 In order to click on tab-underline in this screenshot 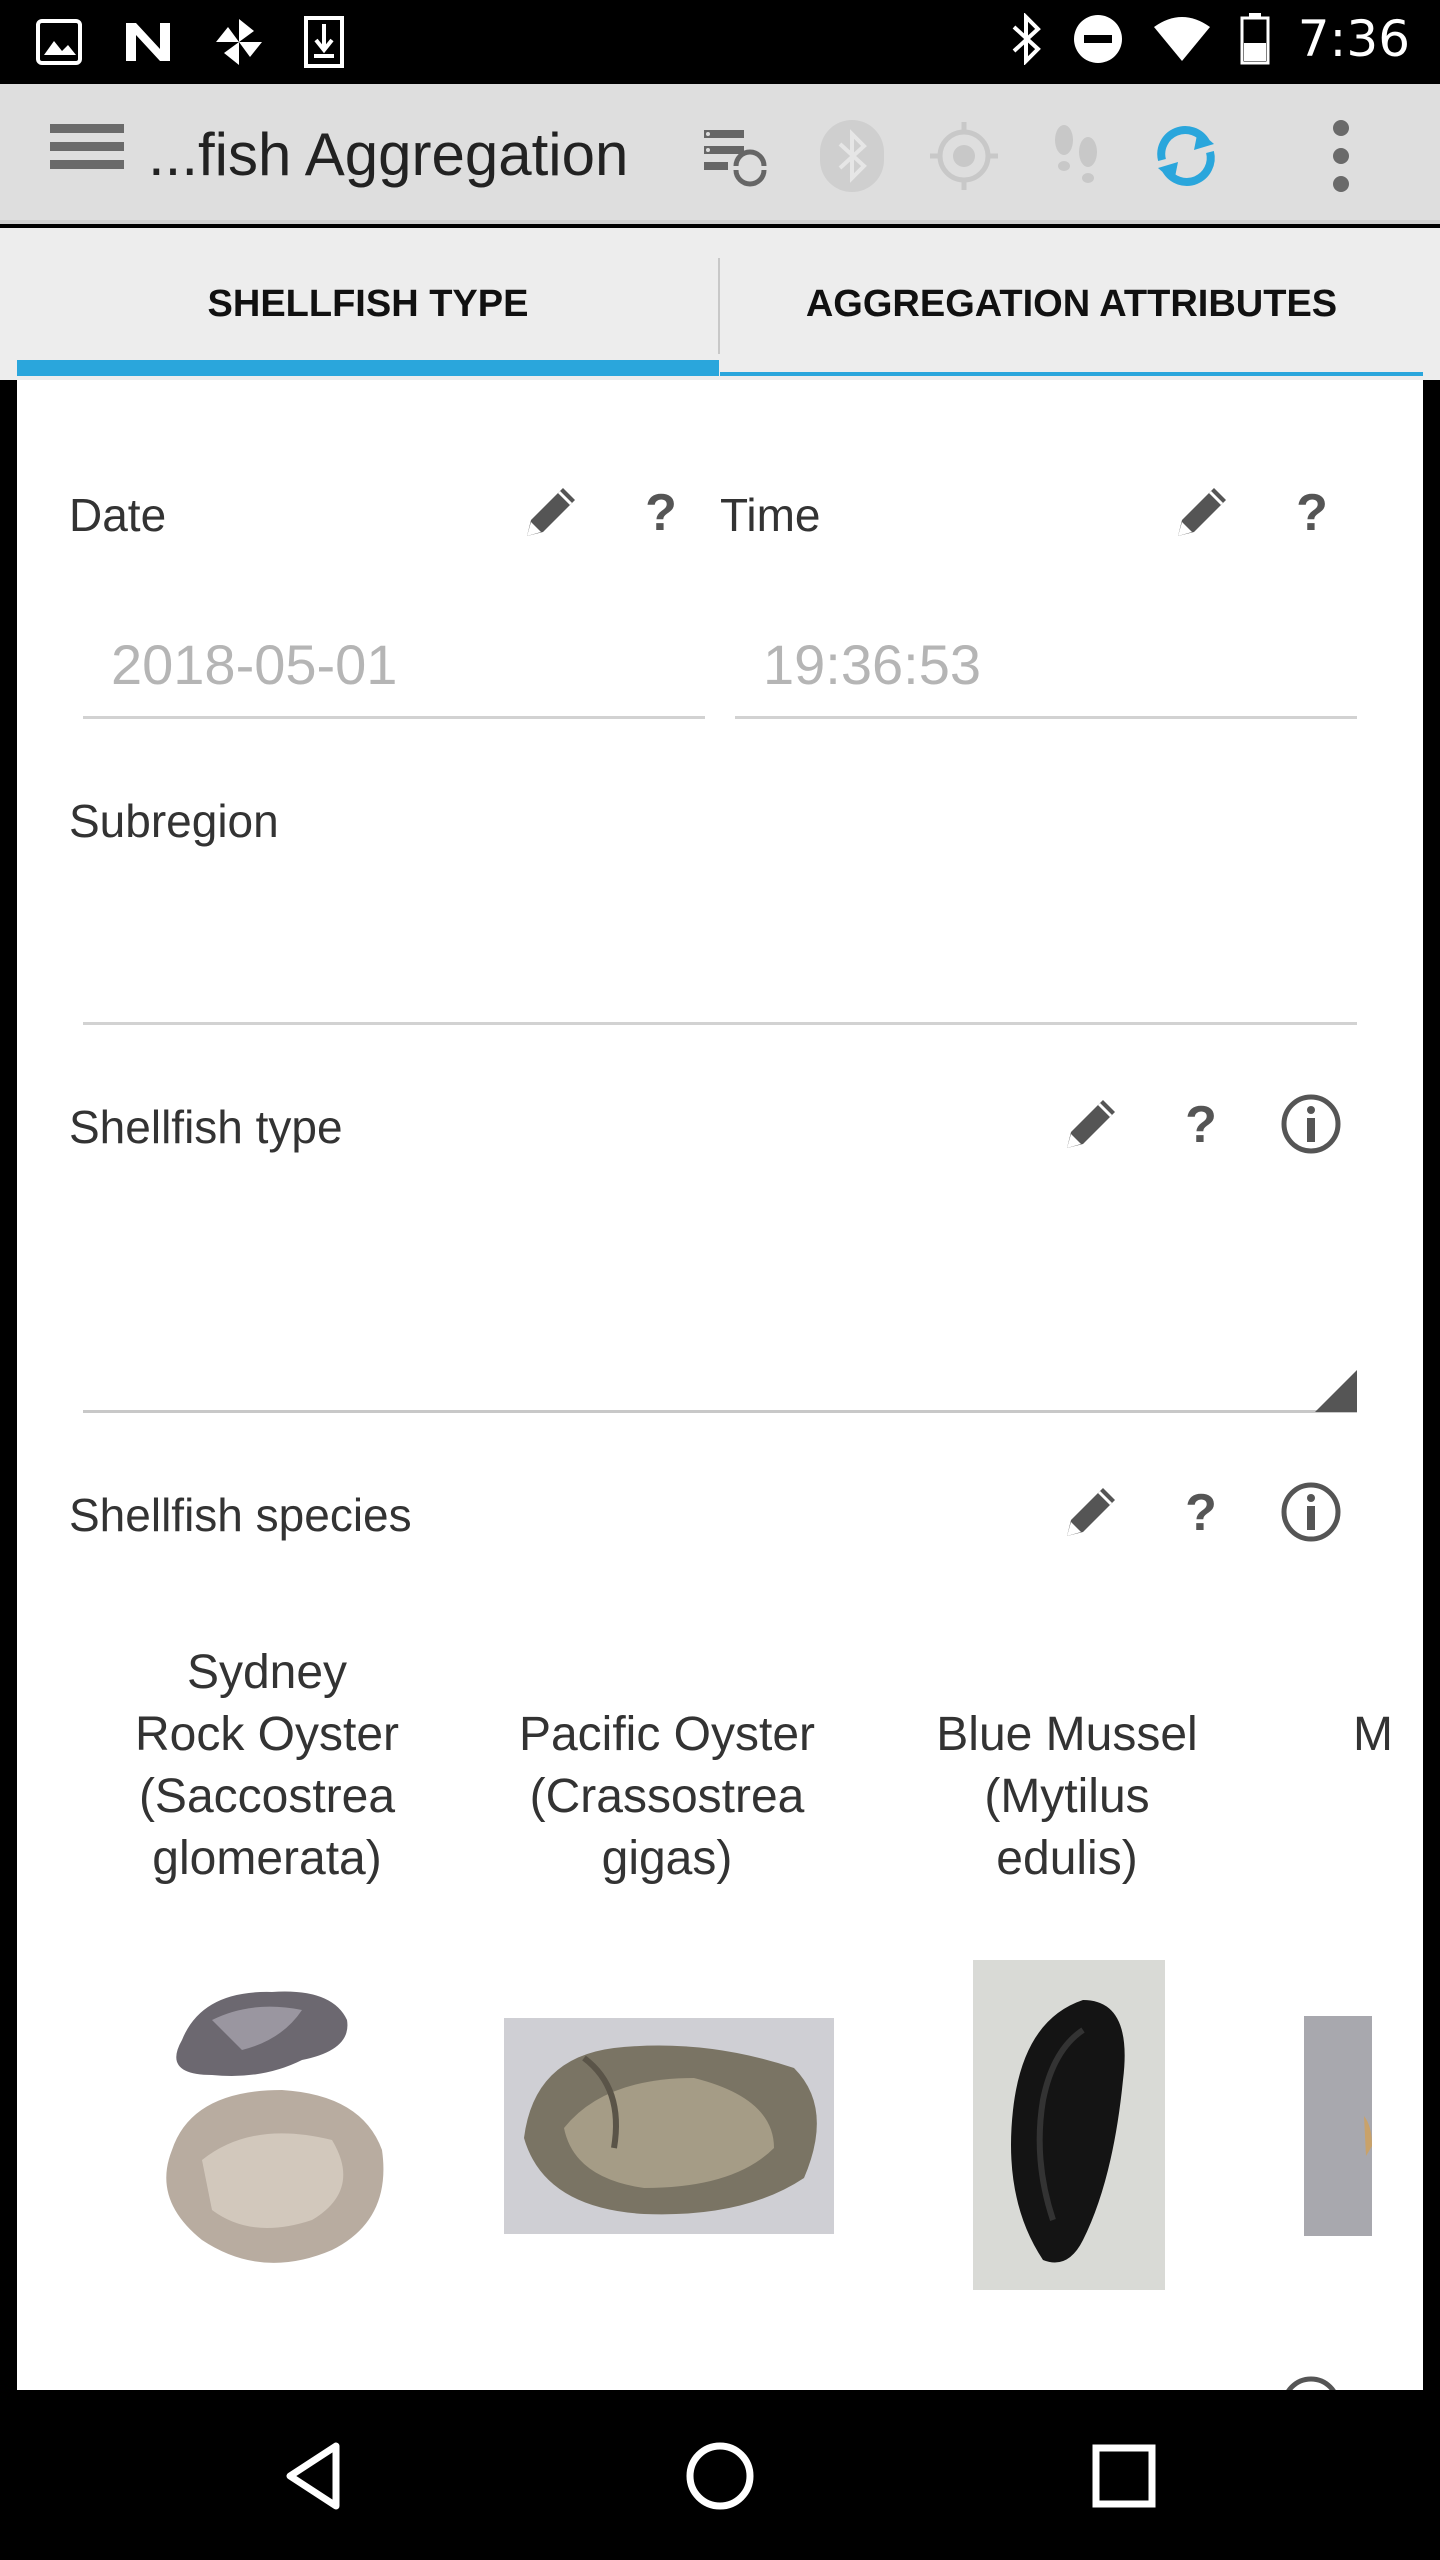, I will do `click(1071, 374)`.